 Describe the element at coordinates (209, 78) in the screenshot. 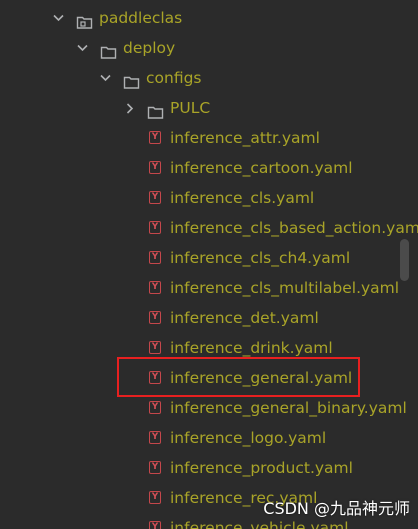

I see `tree-row-configs: configs` at that location.